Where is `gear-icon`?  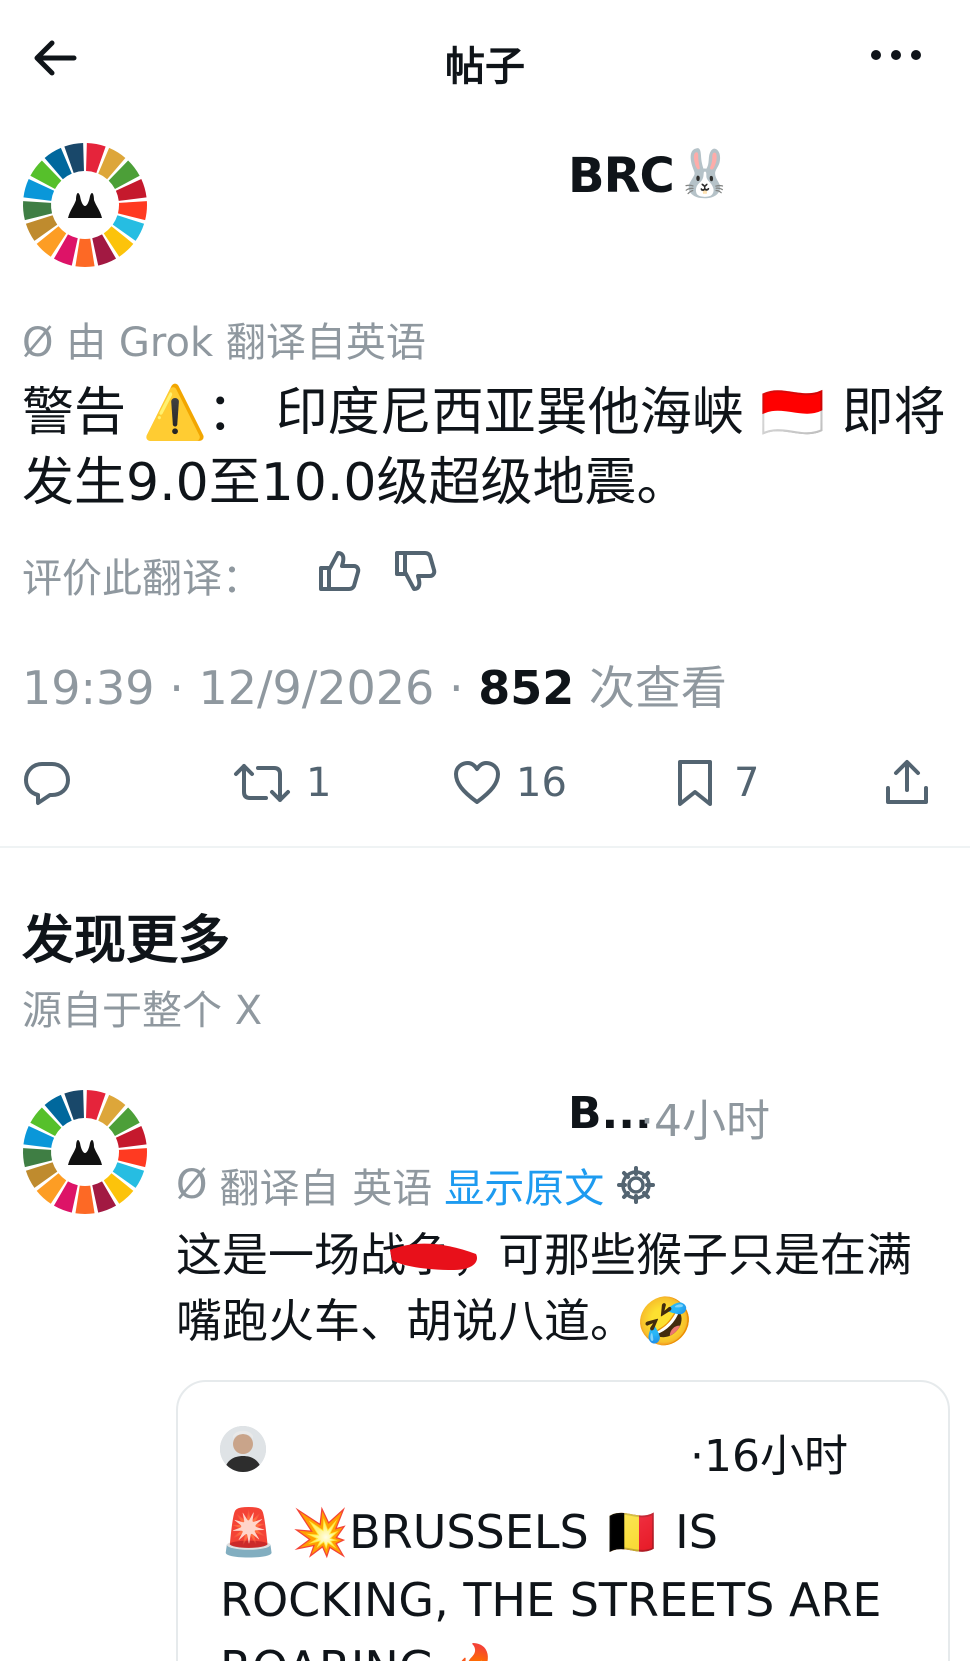 gear-icon is located at coordinates (636, 1185).